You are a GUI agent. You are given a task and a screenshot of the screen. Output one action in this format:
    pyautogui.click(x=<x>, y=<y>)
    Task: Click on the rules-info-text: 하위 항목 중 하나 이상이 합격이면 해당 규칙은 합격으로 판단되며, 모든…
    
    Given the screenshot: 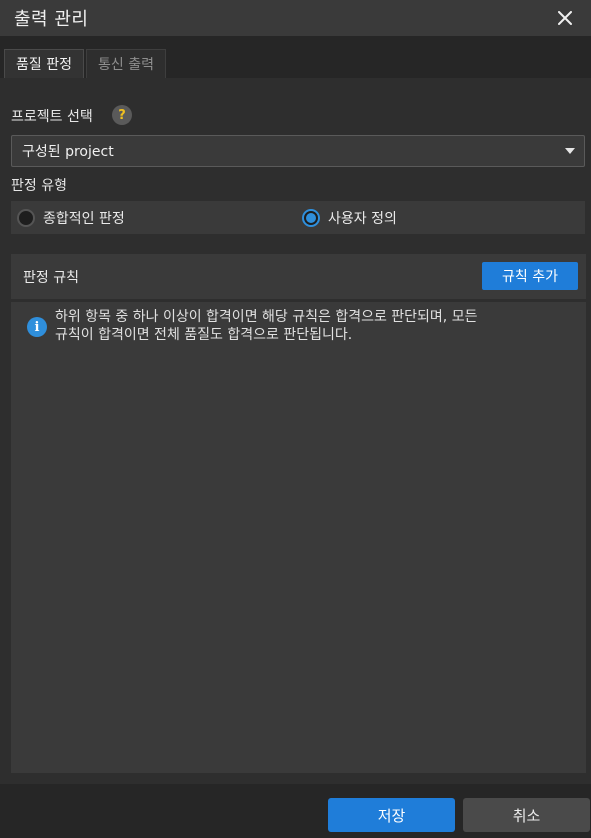 What is the action you would take?
    pyautogui.click(x=310, y=326)
    